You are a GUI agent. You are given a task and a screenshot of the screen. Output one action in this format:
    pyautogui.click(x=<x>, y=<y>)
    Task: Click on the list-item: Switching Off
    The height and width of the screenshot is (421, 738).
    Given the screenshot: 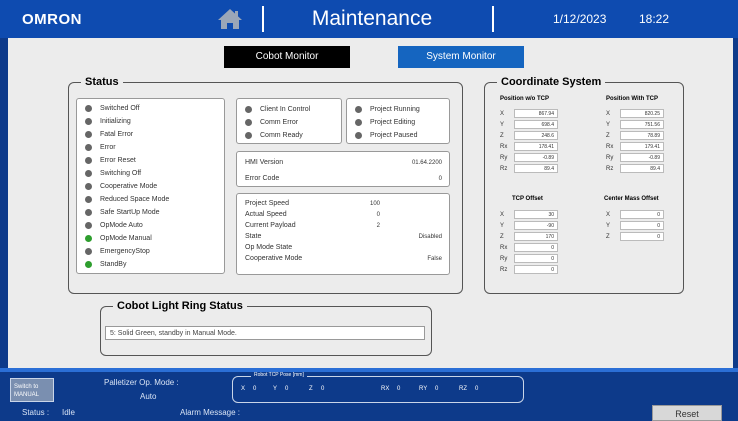 What is the action you would take?
    pyautogui.click(x=150, y=173)
    